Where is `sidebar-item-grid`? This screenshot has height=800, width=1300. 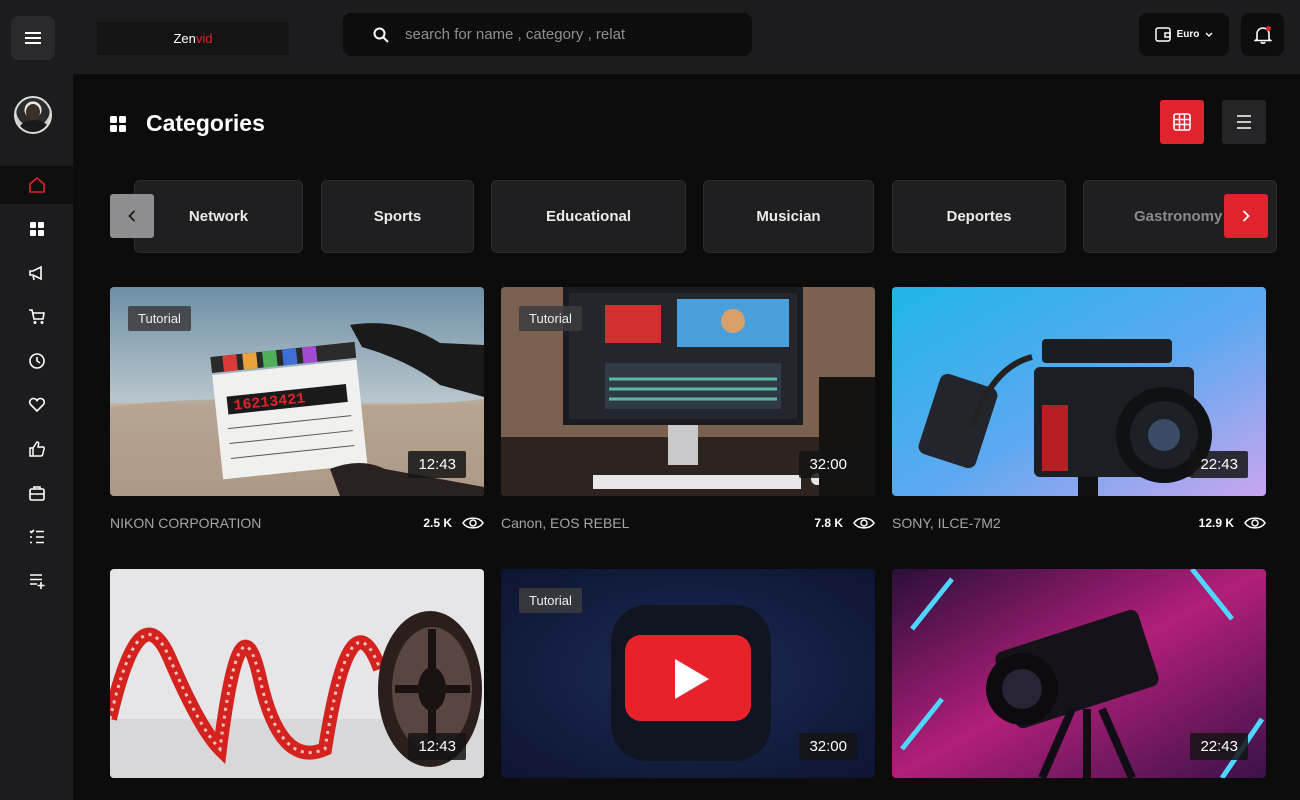 sidebar-item-grid is located at coordinates (36, 229).